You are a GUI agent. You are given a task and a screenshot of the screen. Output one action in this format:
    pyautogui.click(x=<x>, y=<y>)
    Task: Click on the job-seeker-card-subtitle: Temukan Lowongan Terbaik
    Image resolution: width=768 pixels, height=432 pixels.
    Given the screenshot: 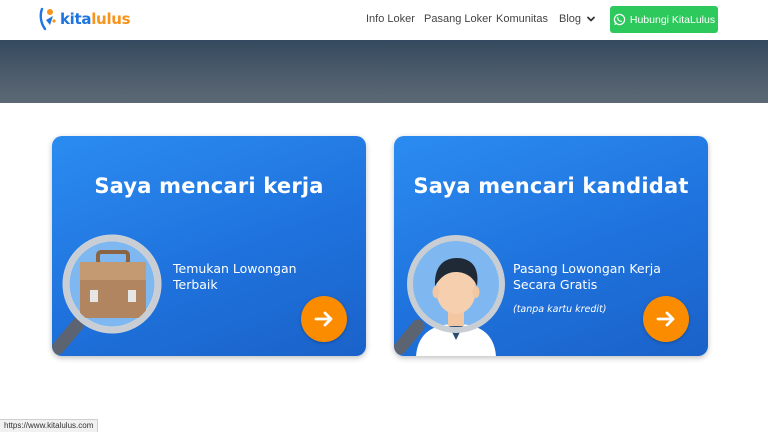 What is the action you would take?
    pyautogui.click(x=235, y=276)
    